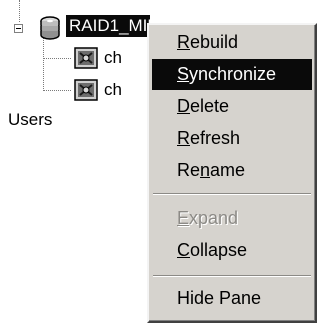 The image size is (325, 329). Describe the element at coordinates (232, 42) in the screenshot. I see `menu-item-rebuild: Rebuild` at that location.